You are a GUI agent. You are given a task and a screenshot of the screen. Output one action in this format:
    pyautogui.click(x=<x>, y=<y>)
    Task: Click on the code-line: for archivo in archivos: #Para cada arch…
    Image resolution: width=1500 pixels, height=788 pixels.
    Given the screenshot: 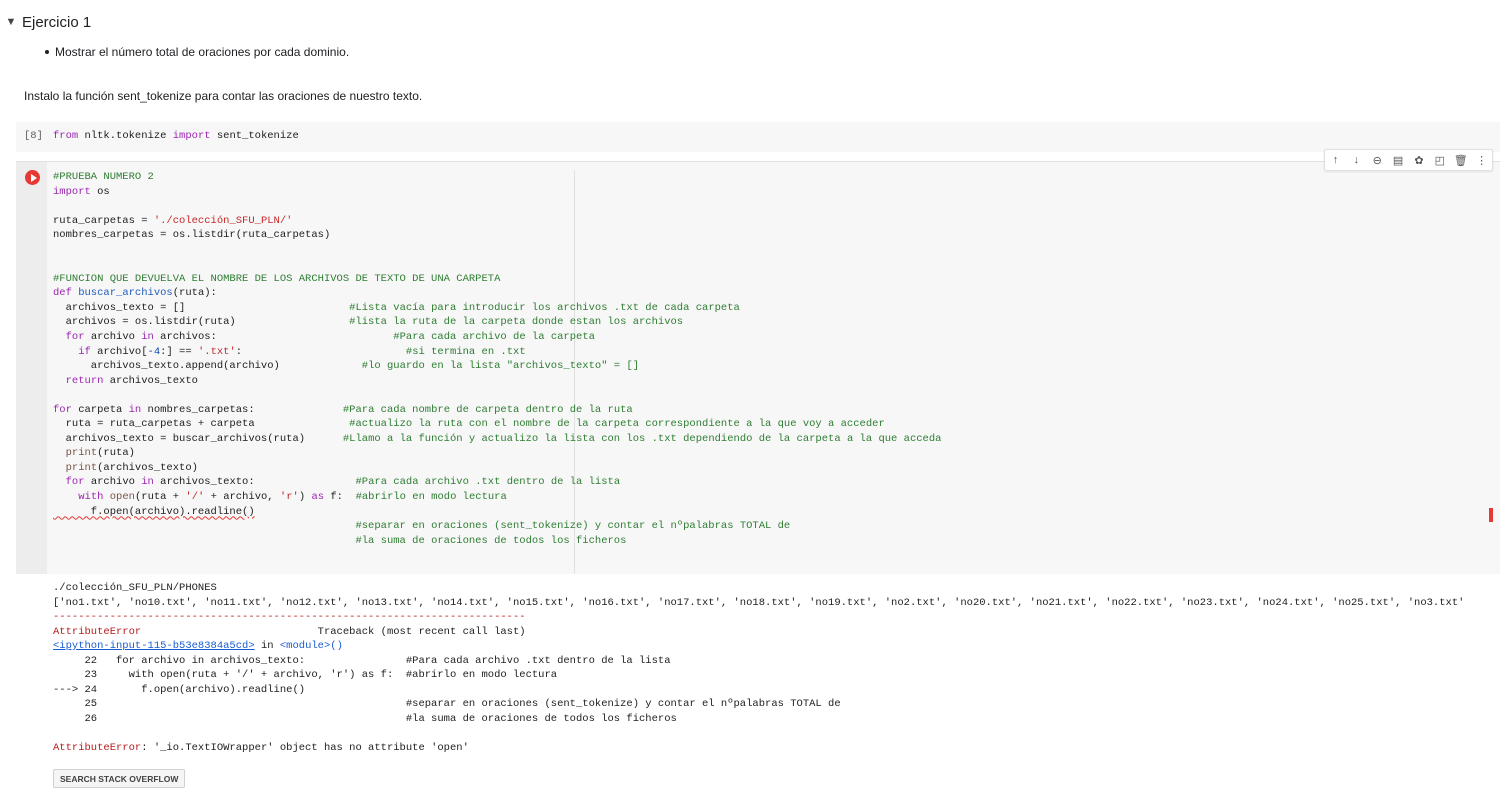 What is the action you would take?
    pyautogui.click(x=330, y=337)
    